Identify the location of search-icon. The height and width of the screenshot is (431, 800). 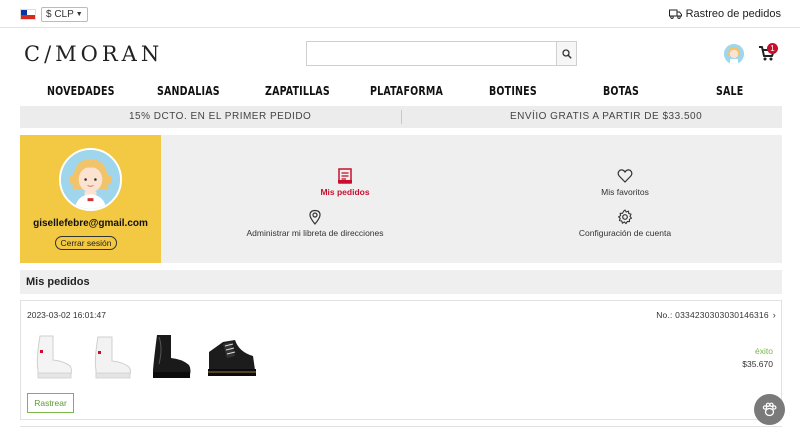
(566, 53).